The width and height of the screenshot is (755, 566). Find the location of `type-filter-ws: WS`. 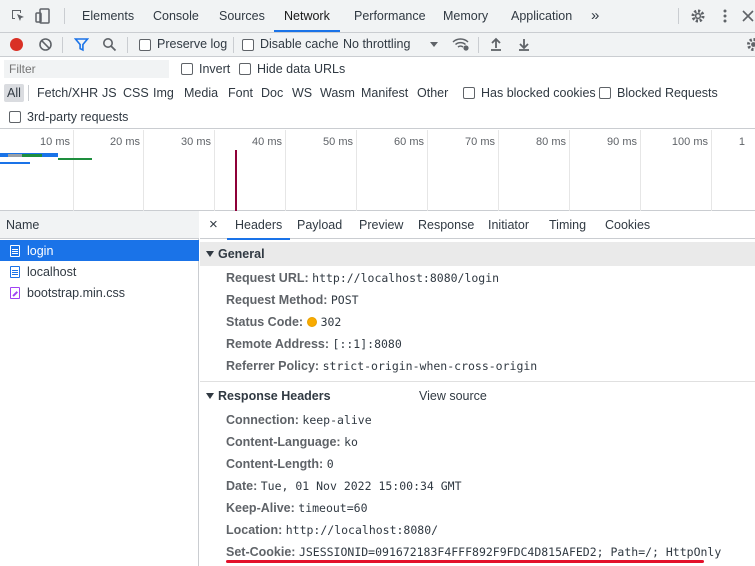

type-filter-ws: WS is located at coordinates (302, 93).